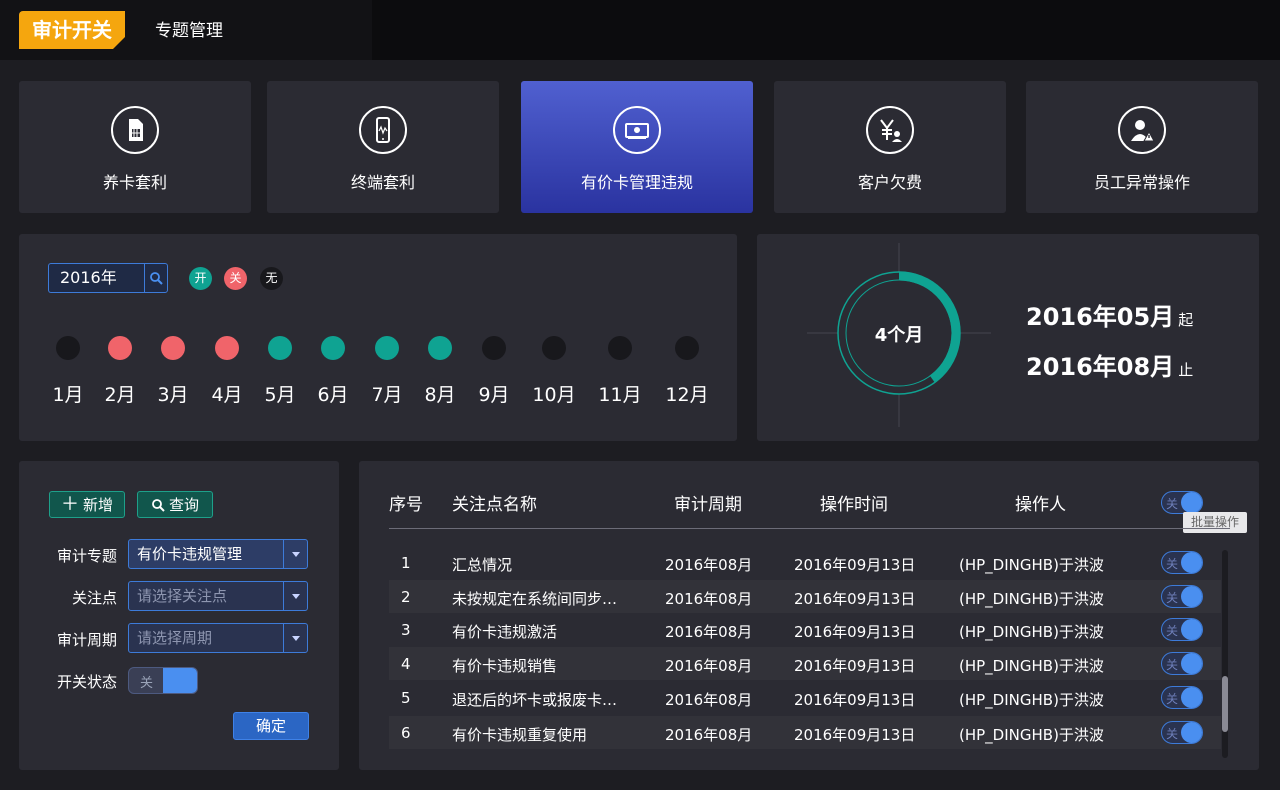 This screenshot has height=790, width=1280. What do you see at coordinates (68, 395) in the screenshot?
I see `month-label: 1月` at bounding box center [68, 395].